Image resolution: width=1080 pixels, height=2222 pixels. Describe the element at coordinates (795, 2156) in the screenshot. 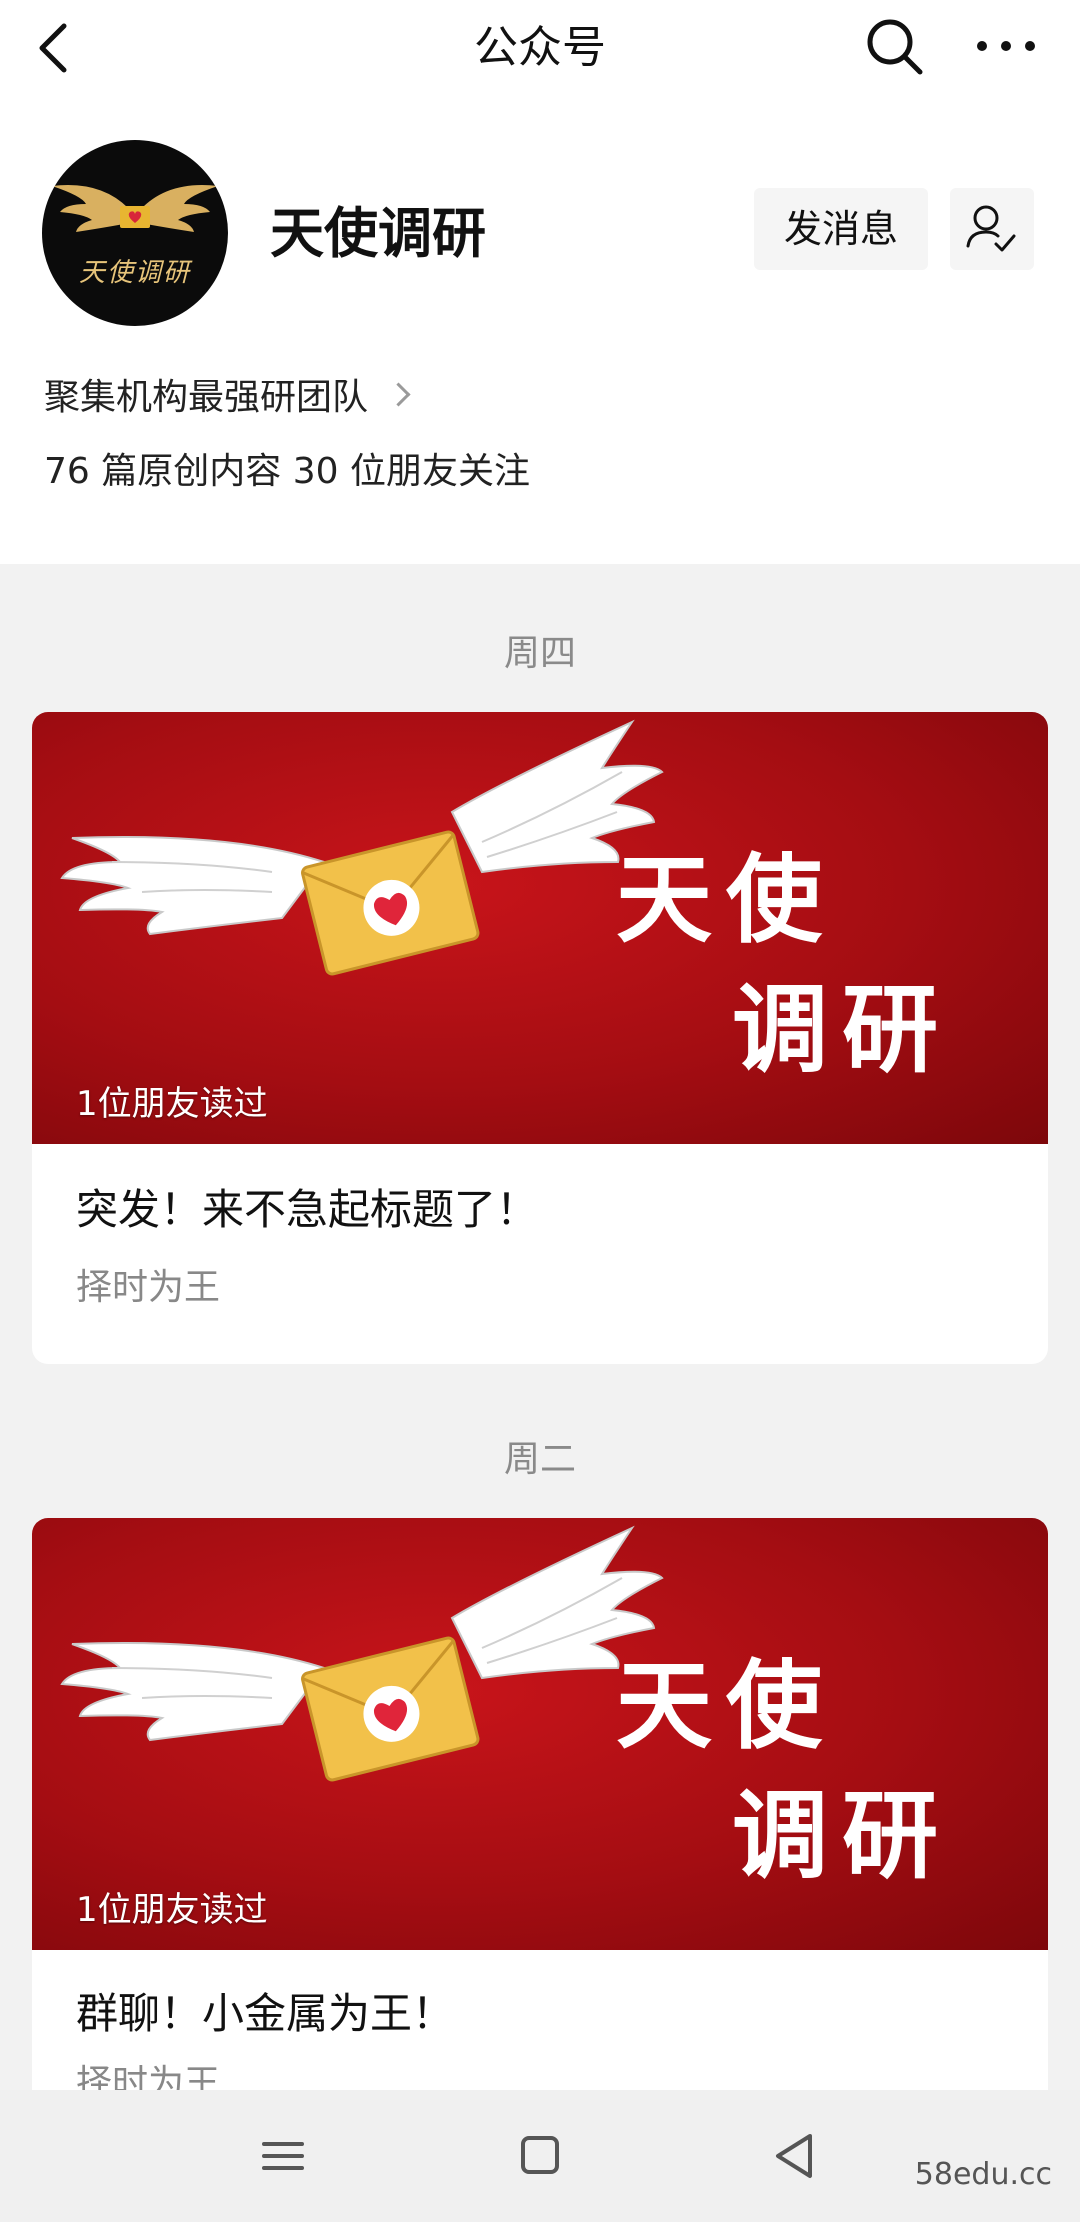

I see `back-triangle-icon` at that location.